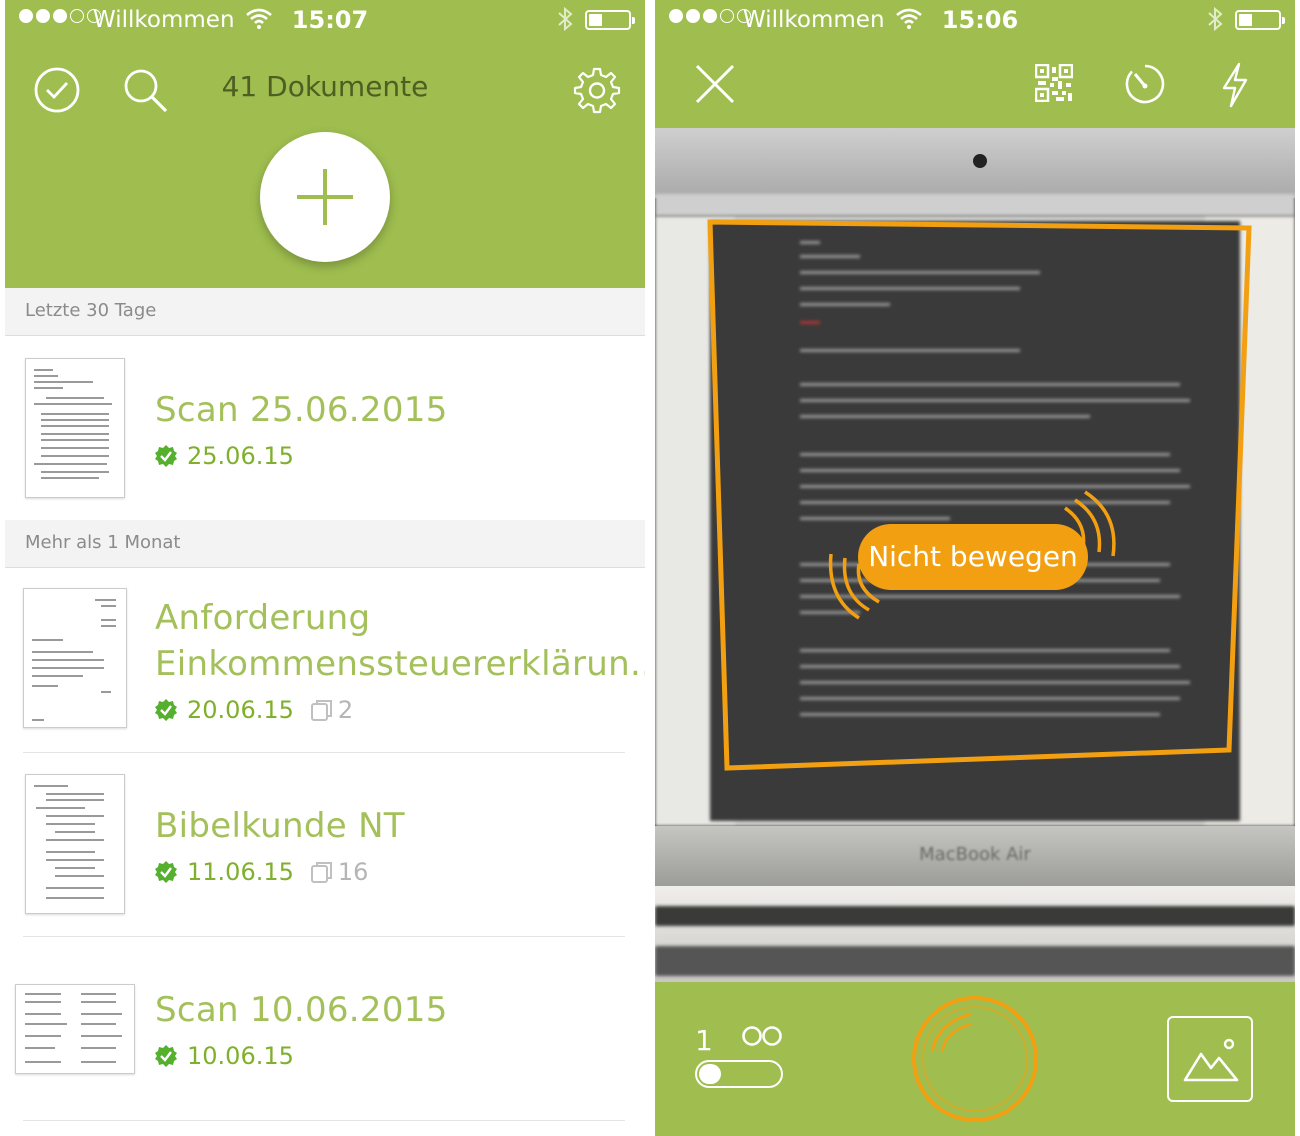 The image size is (1300, 1136). I want to click on document-meta: 20.06.15 2, so click(254, 710).